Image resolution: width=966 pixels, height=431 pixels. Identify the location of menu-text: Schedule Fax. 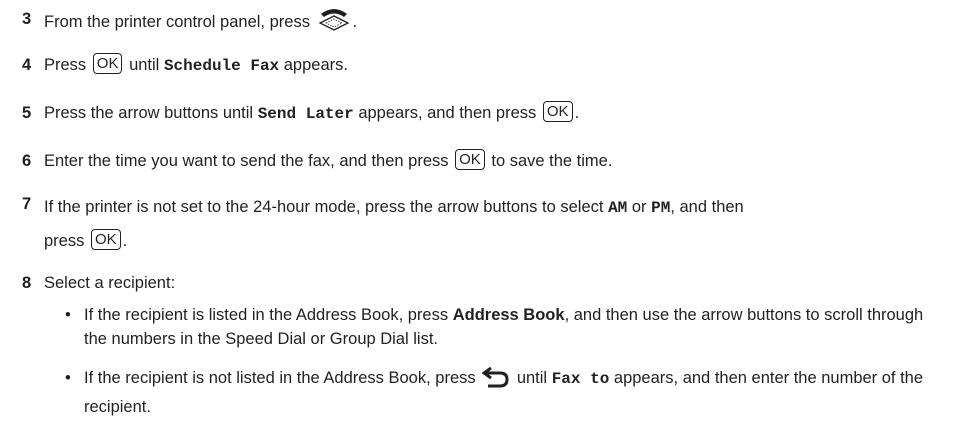
(221, 66).